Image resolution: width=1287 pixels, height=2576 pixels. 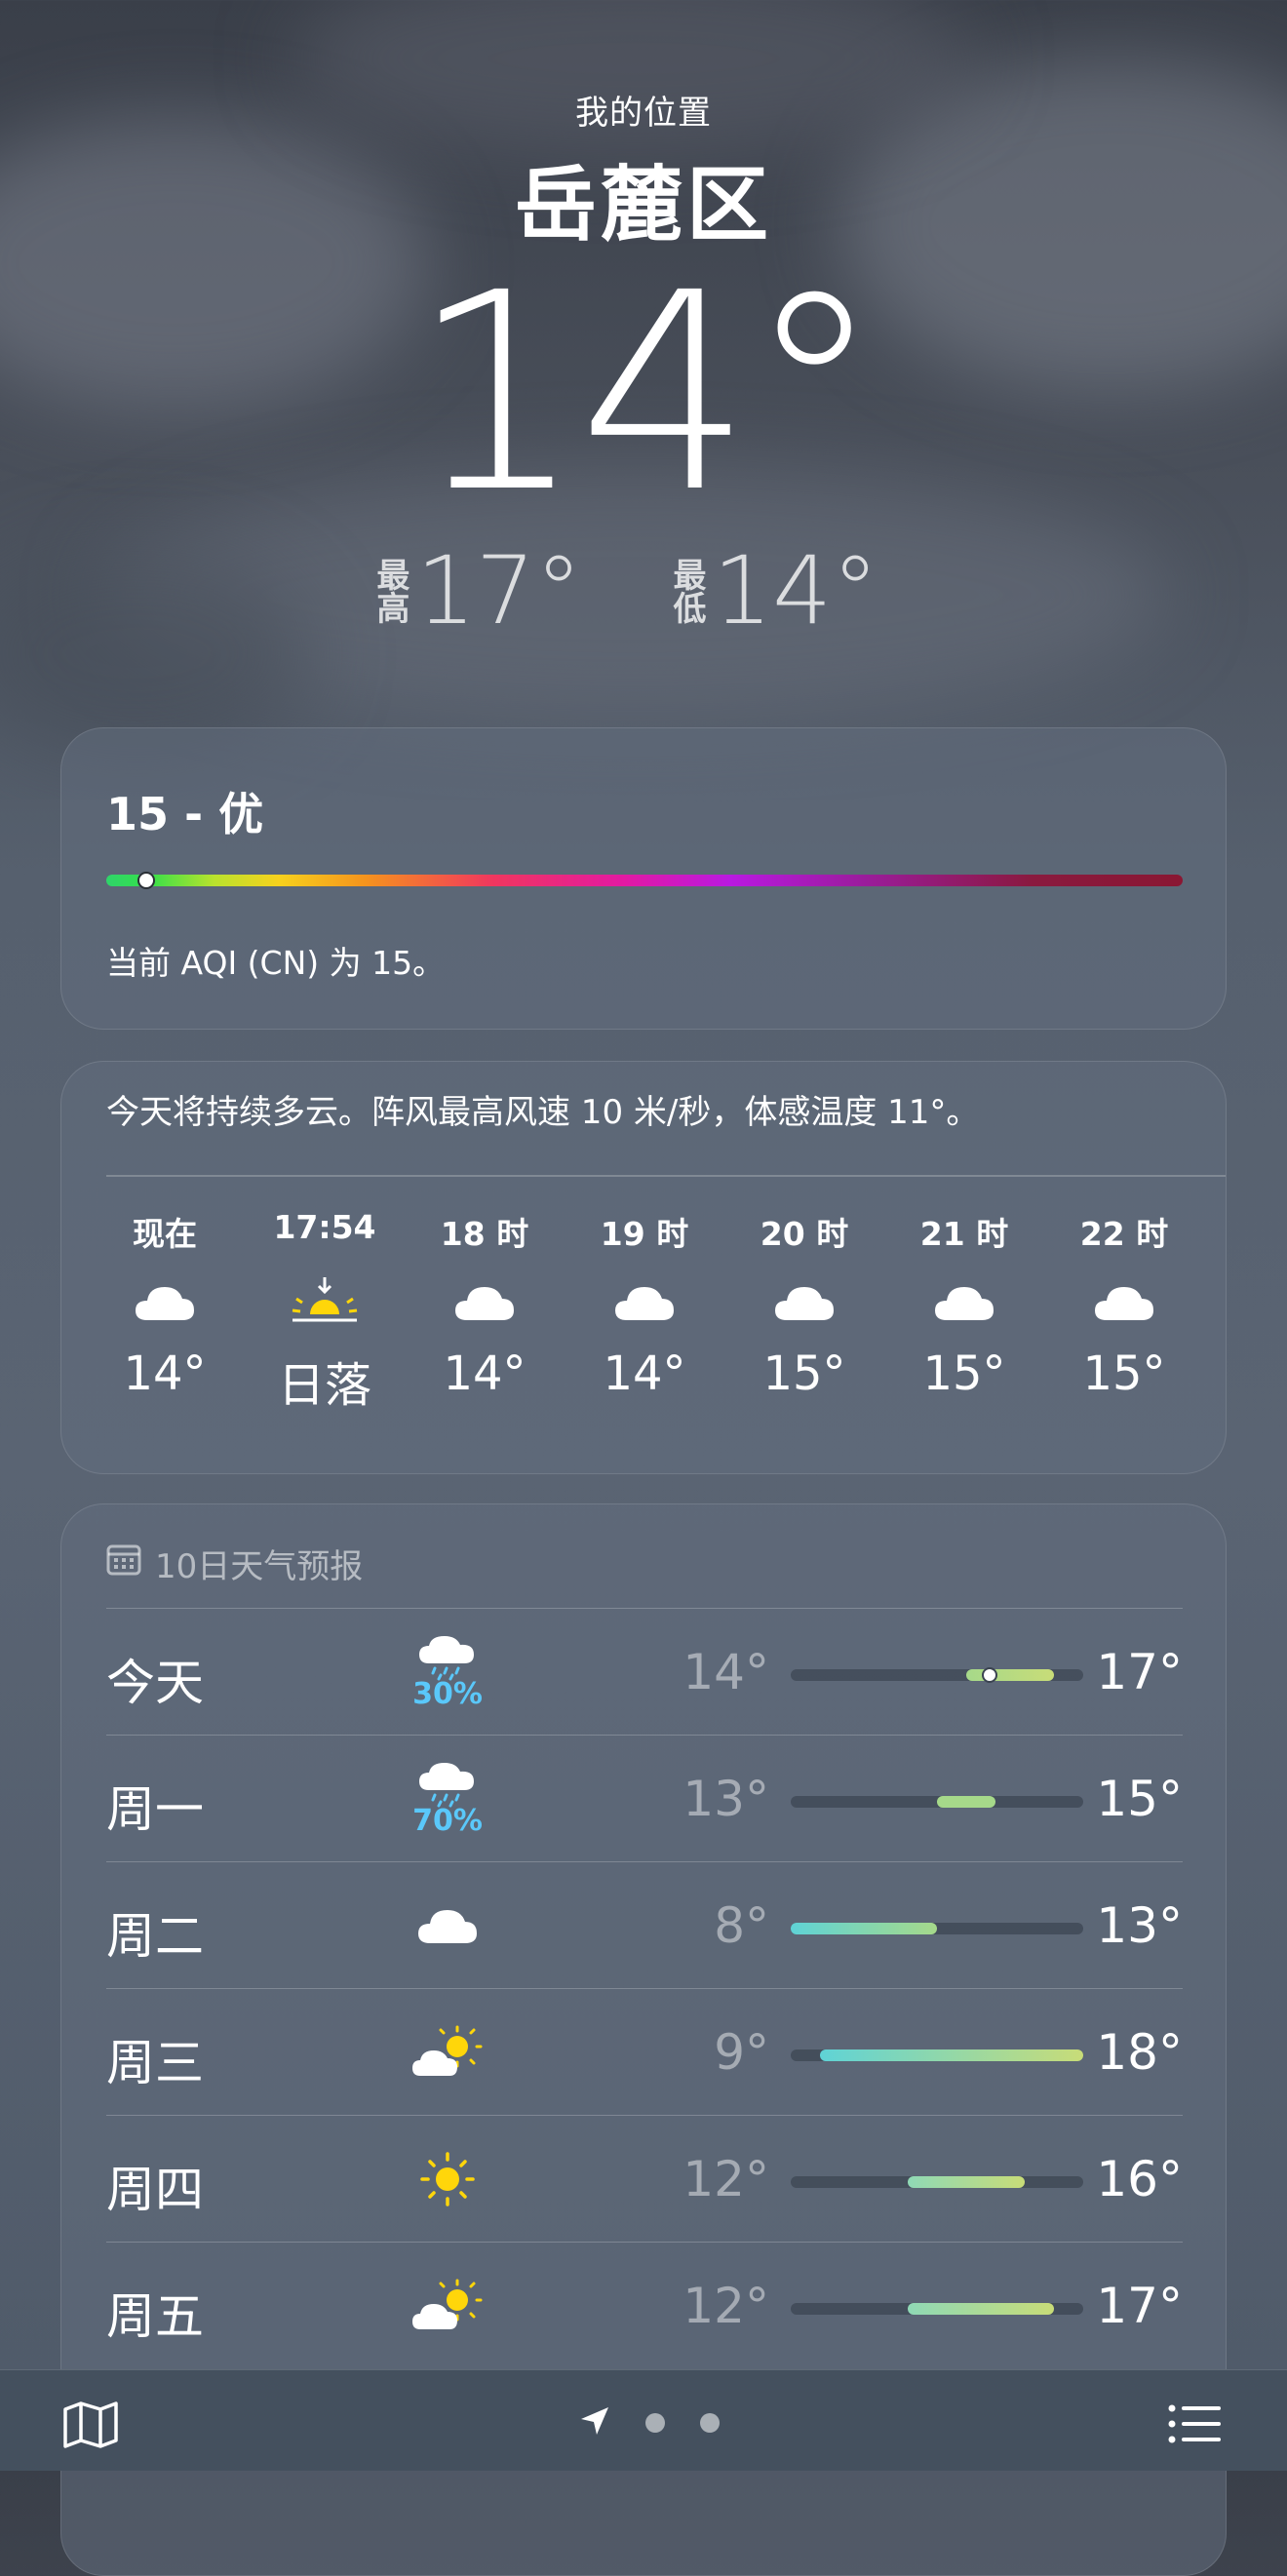 What do you see at coordinates (644, 2179) in the screenshot?
I see `day-row: 周四 12° 16°` at bounding box center [644, 2179].